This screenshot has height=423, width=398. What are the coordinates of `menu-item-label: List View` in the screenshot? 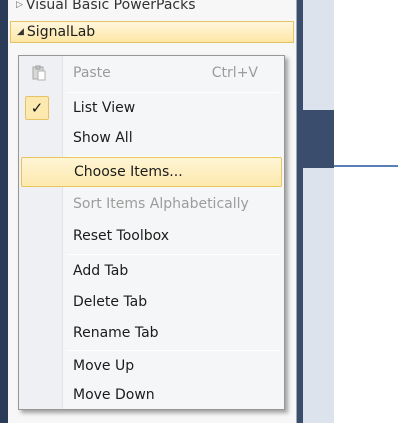 It's located at (104, 108).